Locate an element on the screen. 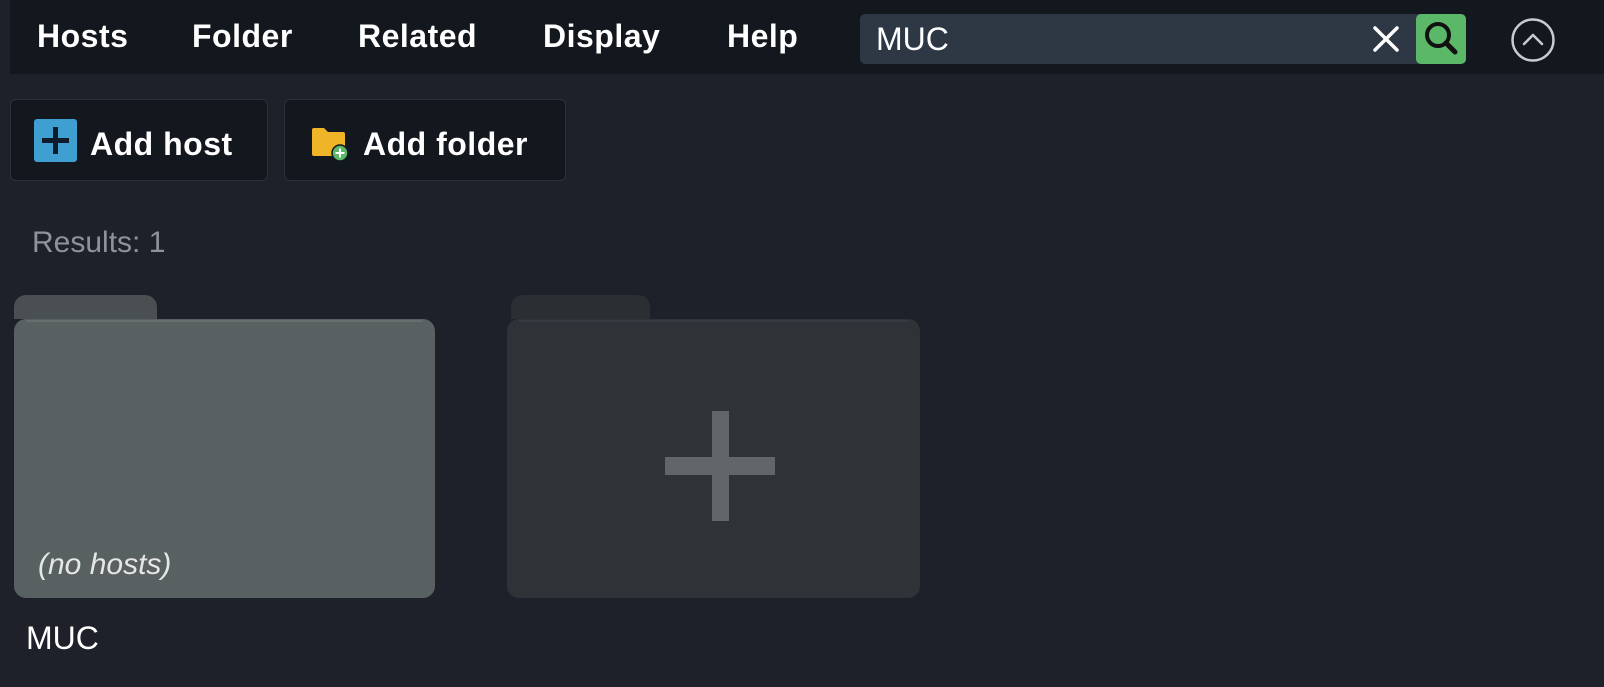  close-icon is located at coordinates (1386, 39).